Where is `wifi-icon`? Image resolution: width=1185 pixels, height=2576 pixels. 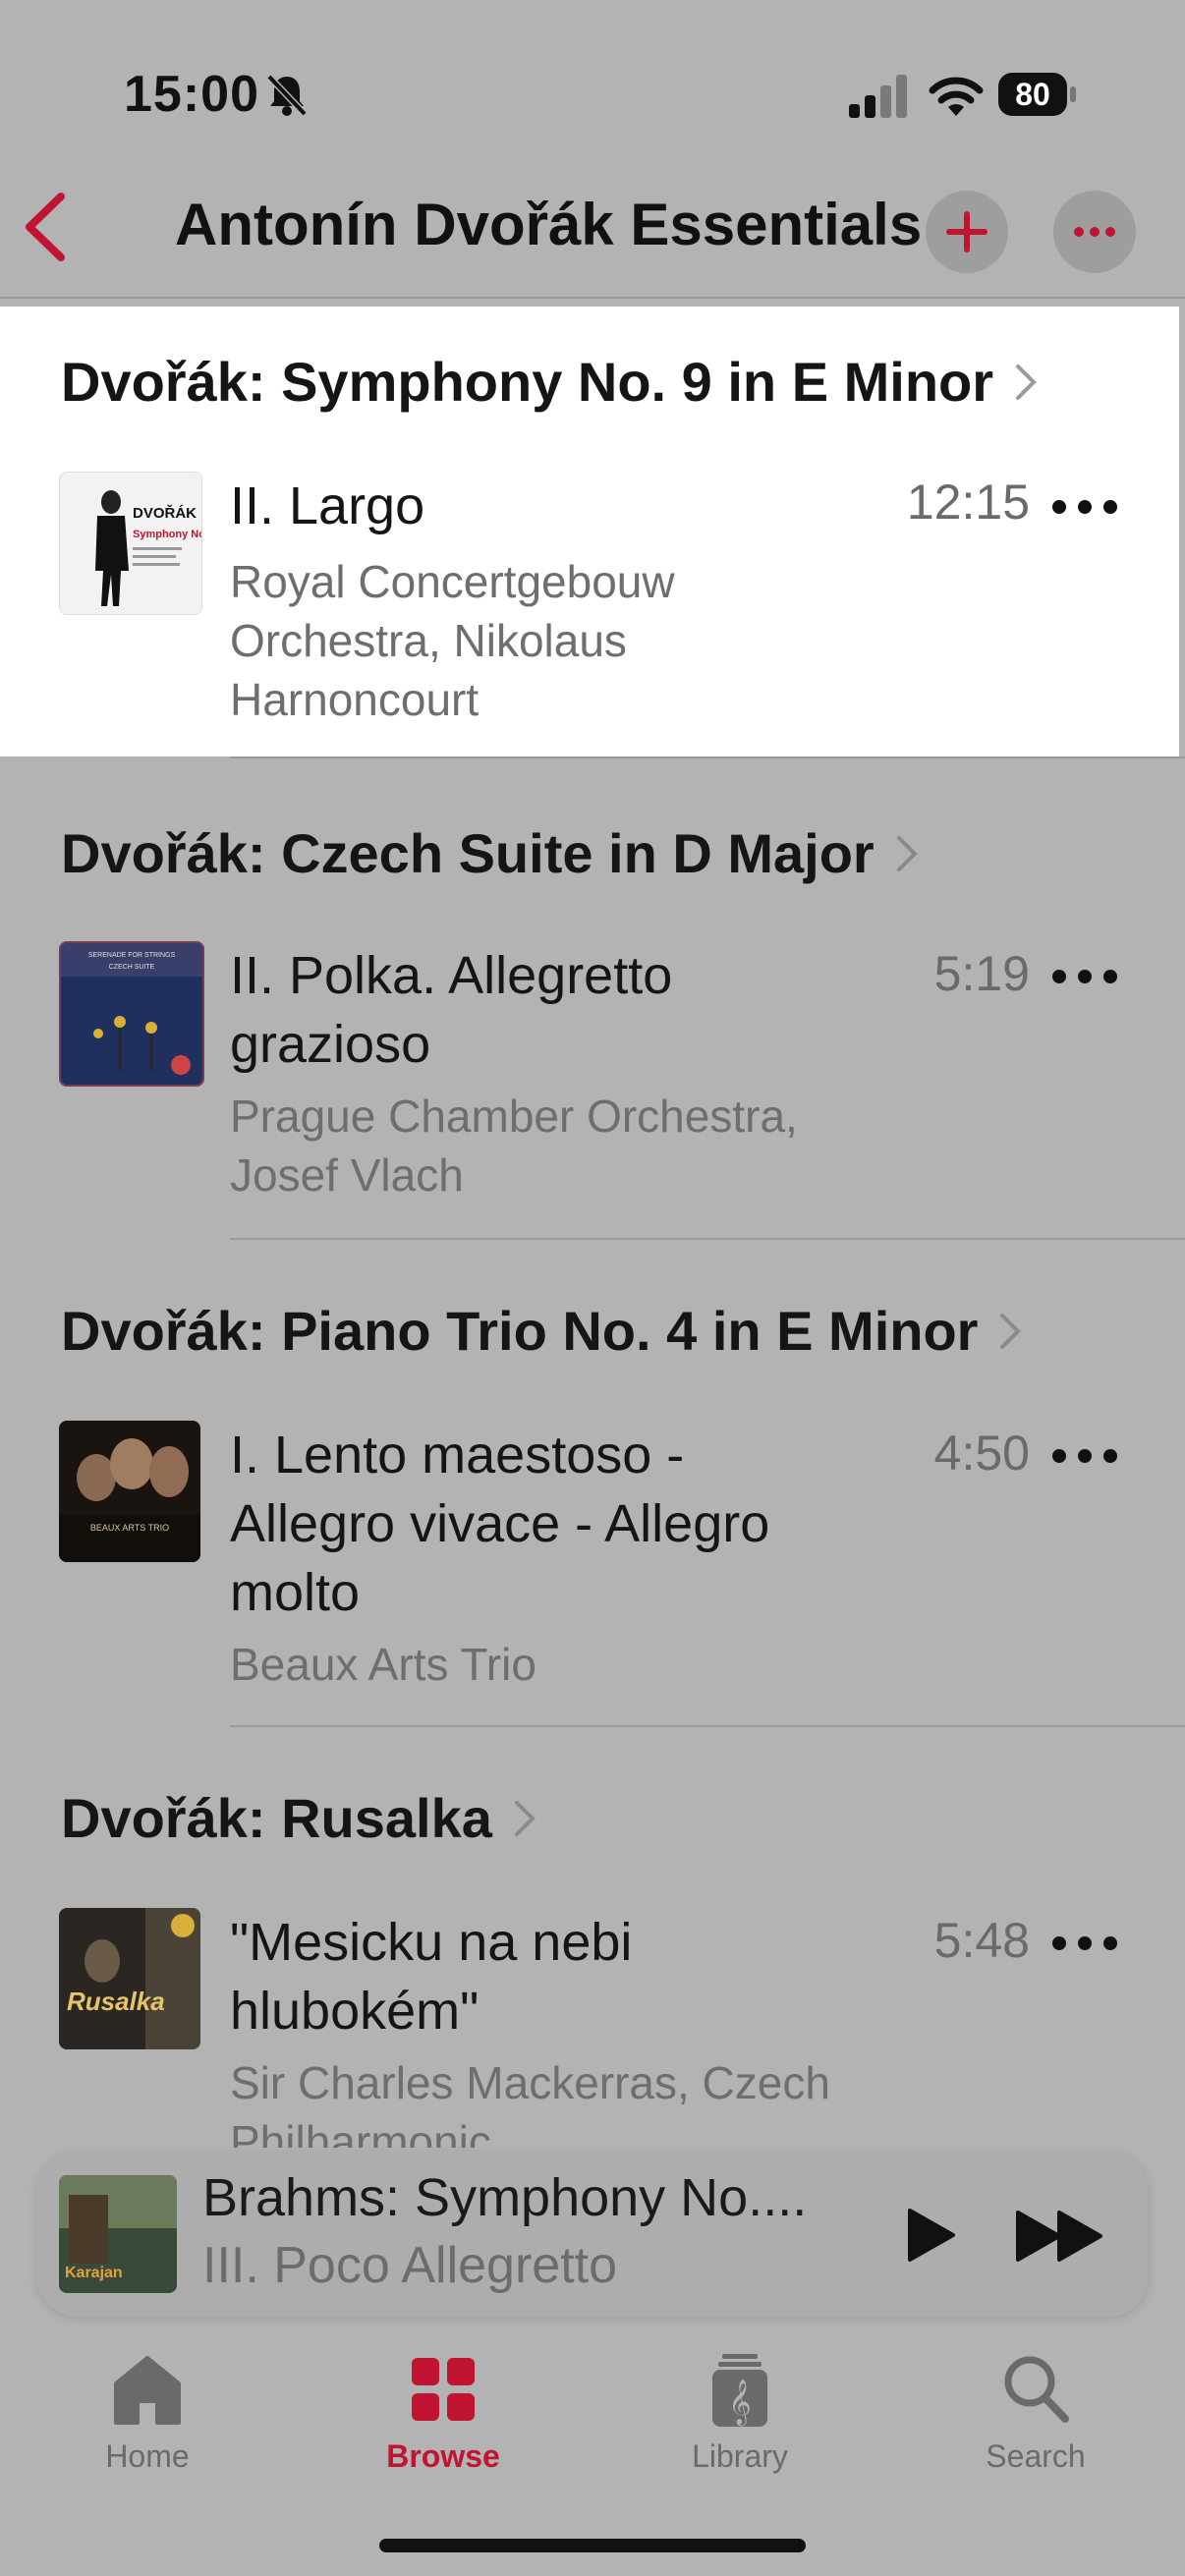 wifi-icon is located at coordinates (957, 96).